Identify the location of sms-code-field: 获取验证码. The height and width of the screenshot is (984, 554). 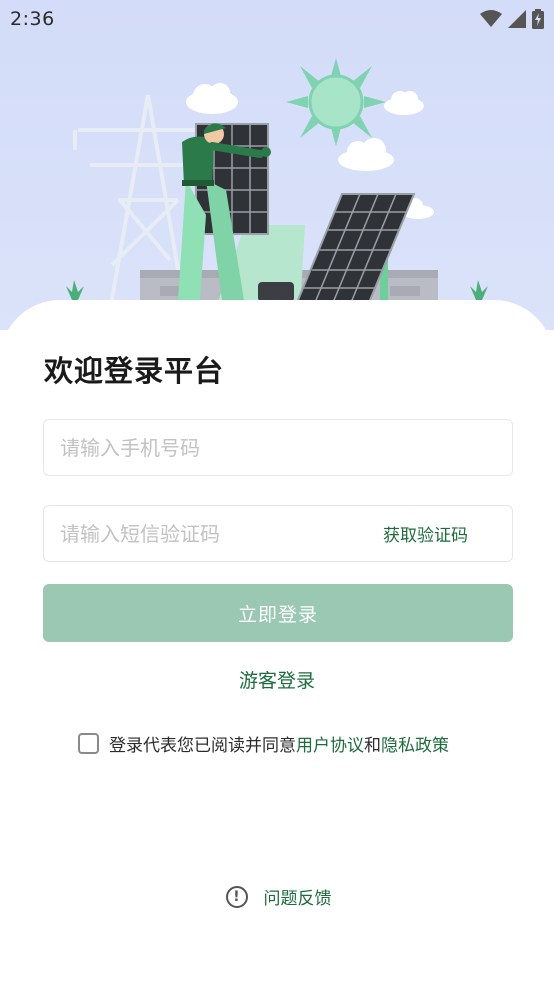
(278, 533).